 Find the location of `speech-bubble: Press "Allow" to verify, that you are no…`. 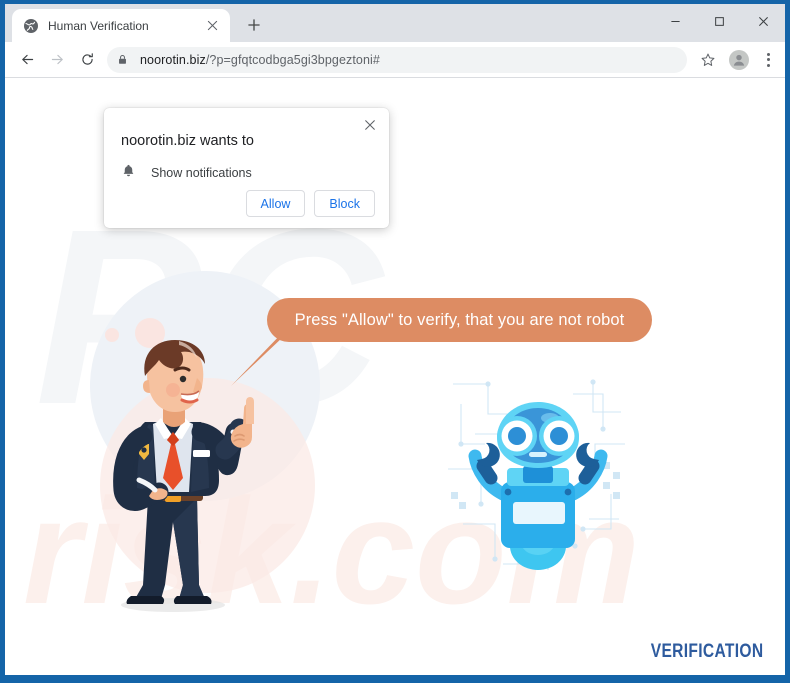

speech-bubble: Press "Allow" to verify, that you are no… is located at coordinates (459, 320).